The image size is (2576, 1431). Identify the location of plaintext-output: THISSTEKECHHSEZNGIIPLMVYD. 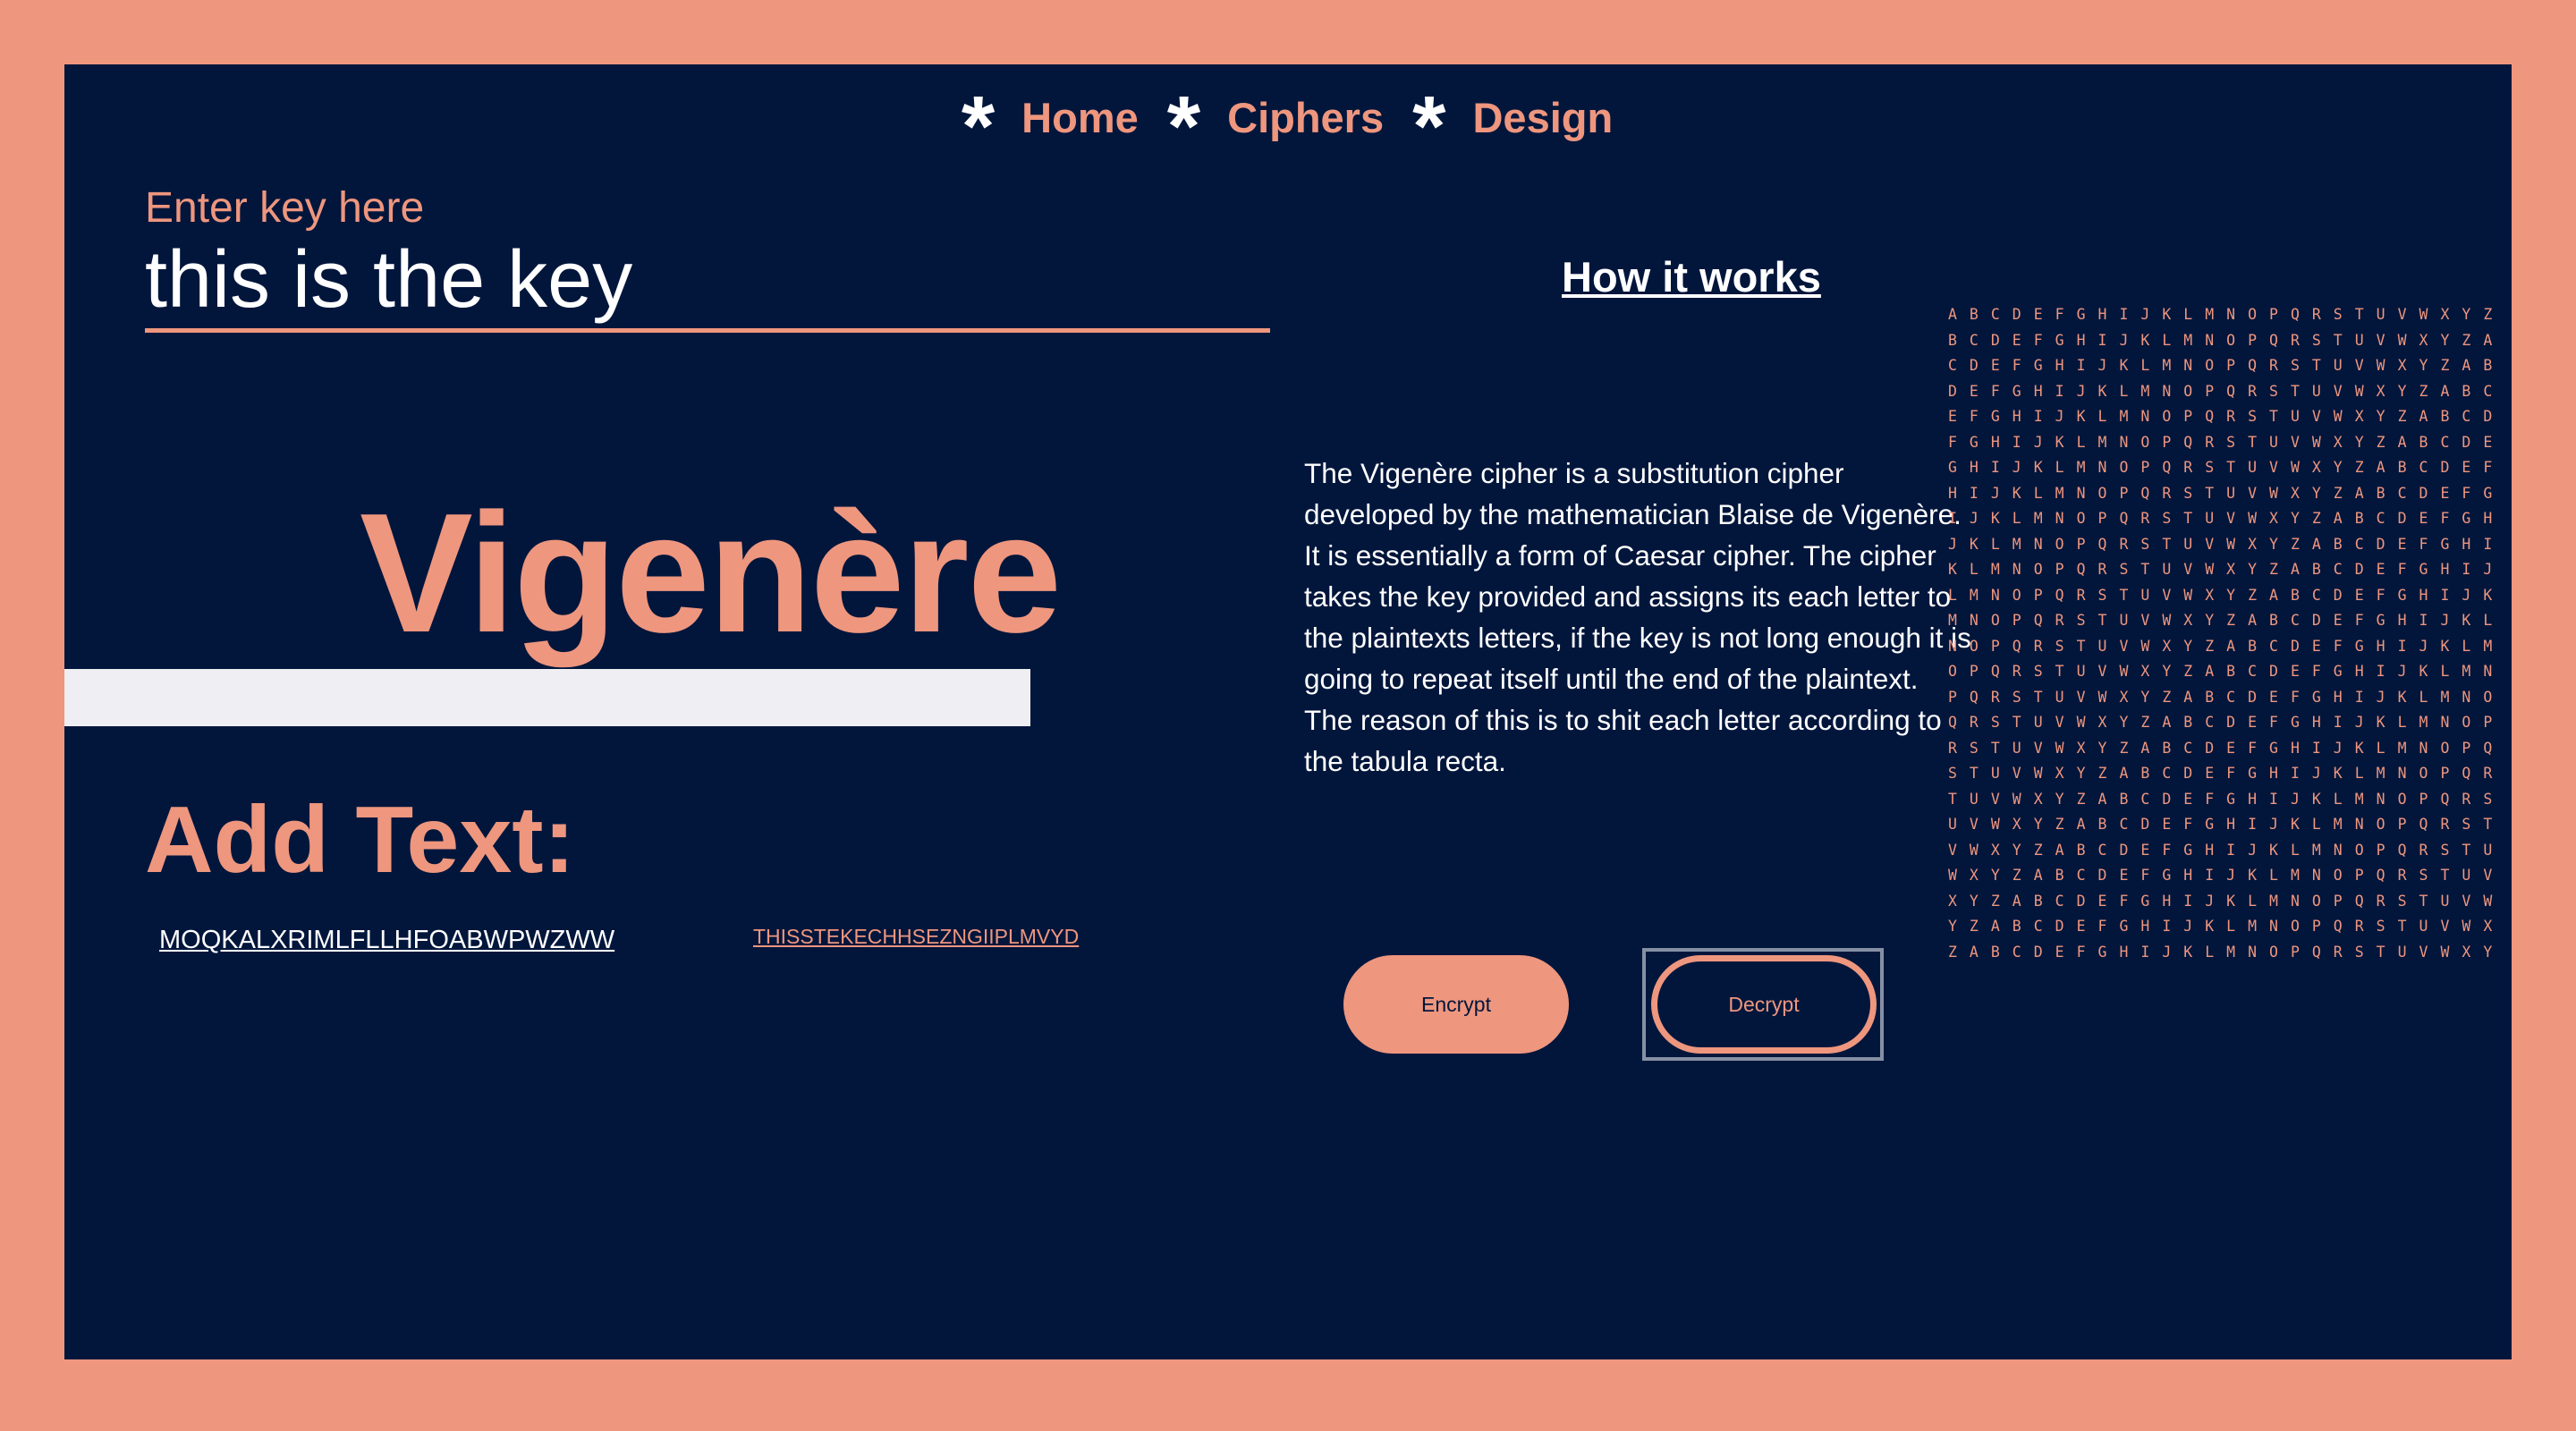
(916, 938).